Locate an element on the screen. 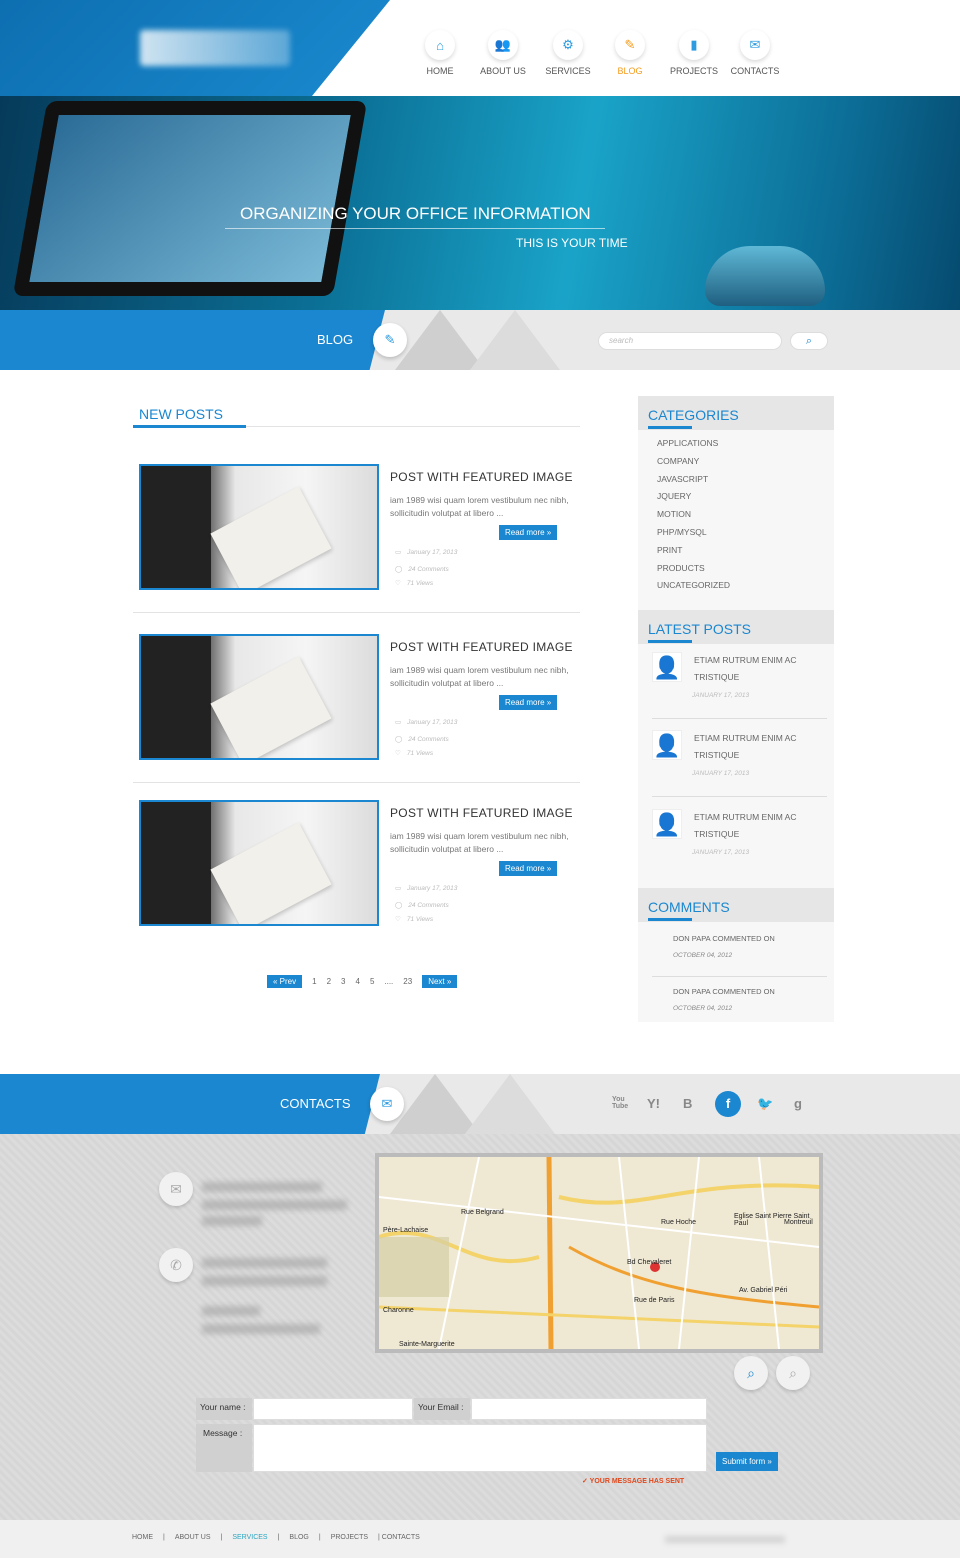 The image size is (960, 1558). search-button: ⌕ is located at coordinates (809, 341).